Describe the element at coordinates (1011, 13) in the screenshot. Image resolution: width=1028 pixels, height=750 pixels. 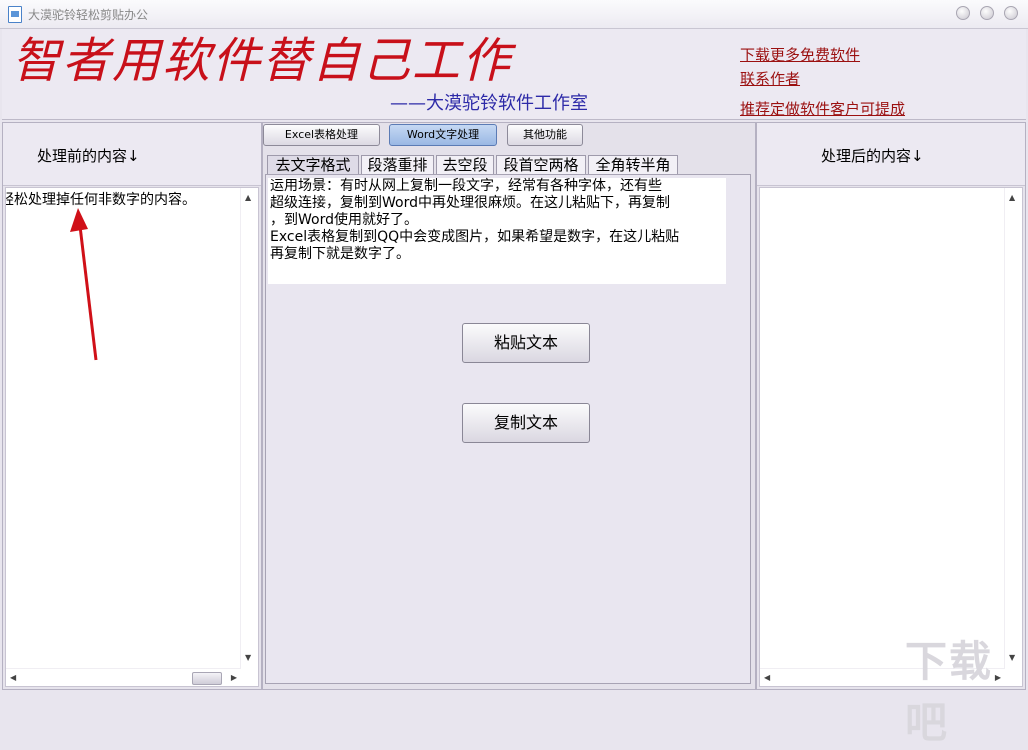
I see `close-button` at that location.